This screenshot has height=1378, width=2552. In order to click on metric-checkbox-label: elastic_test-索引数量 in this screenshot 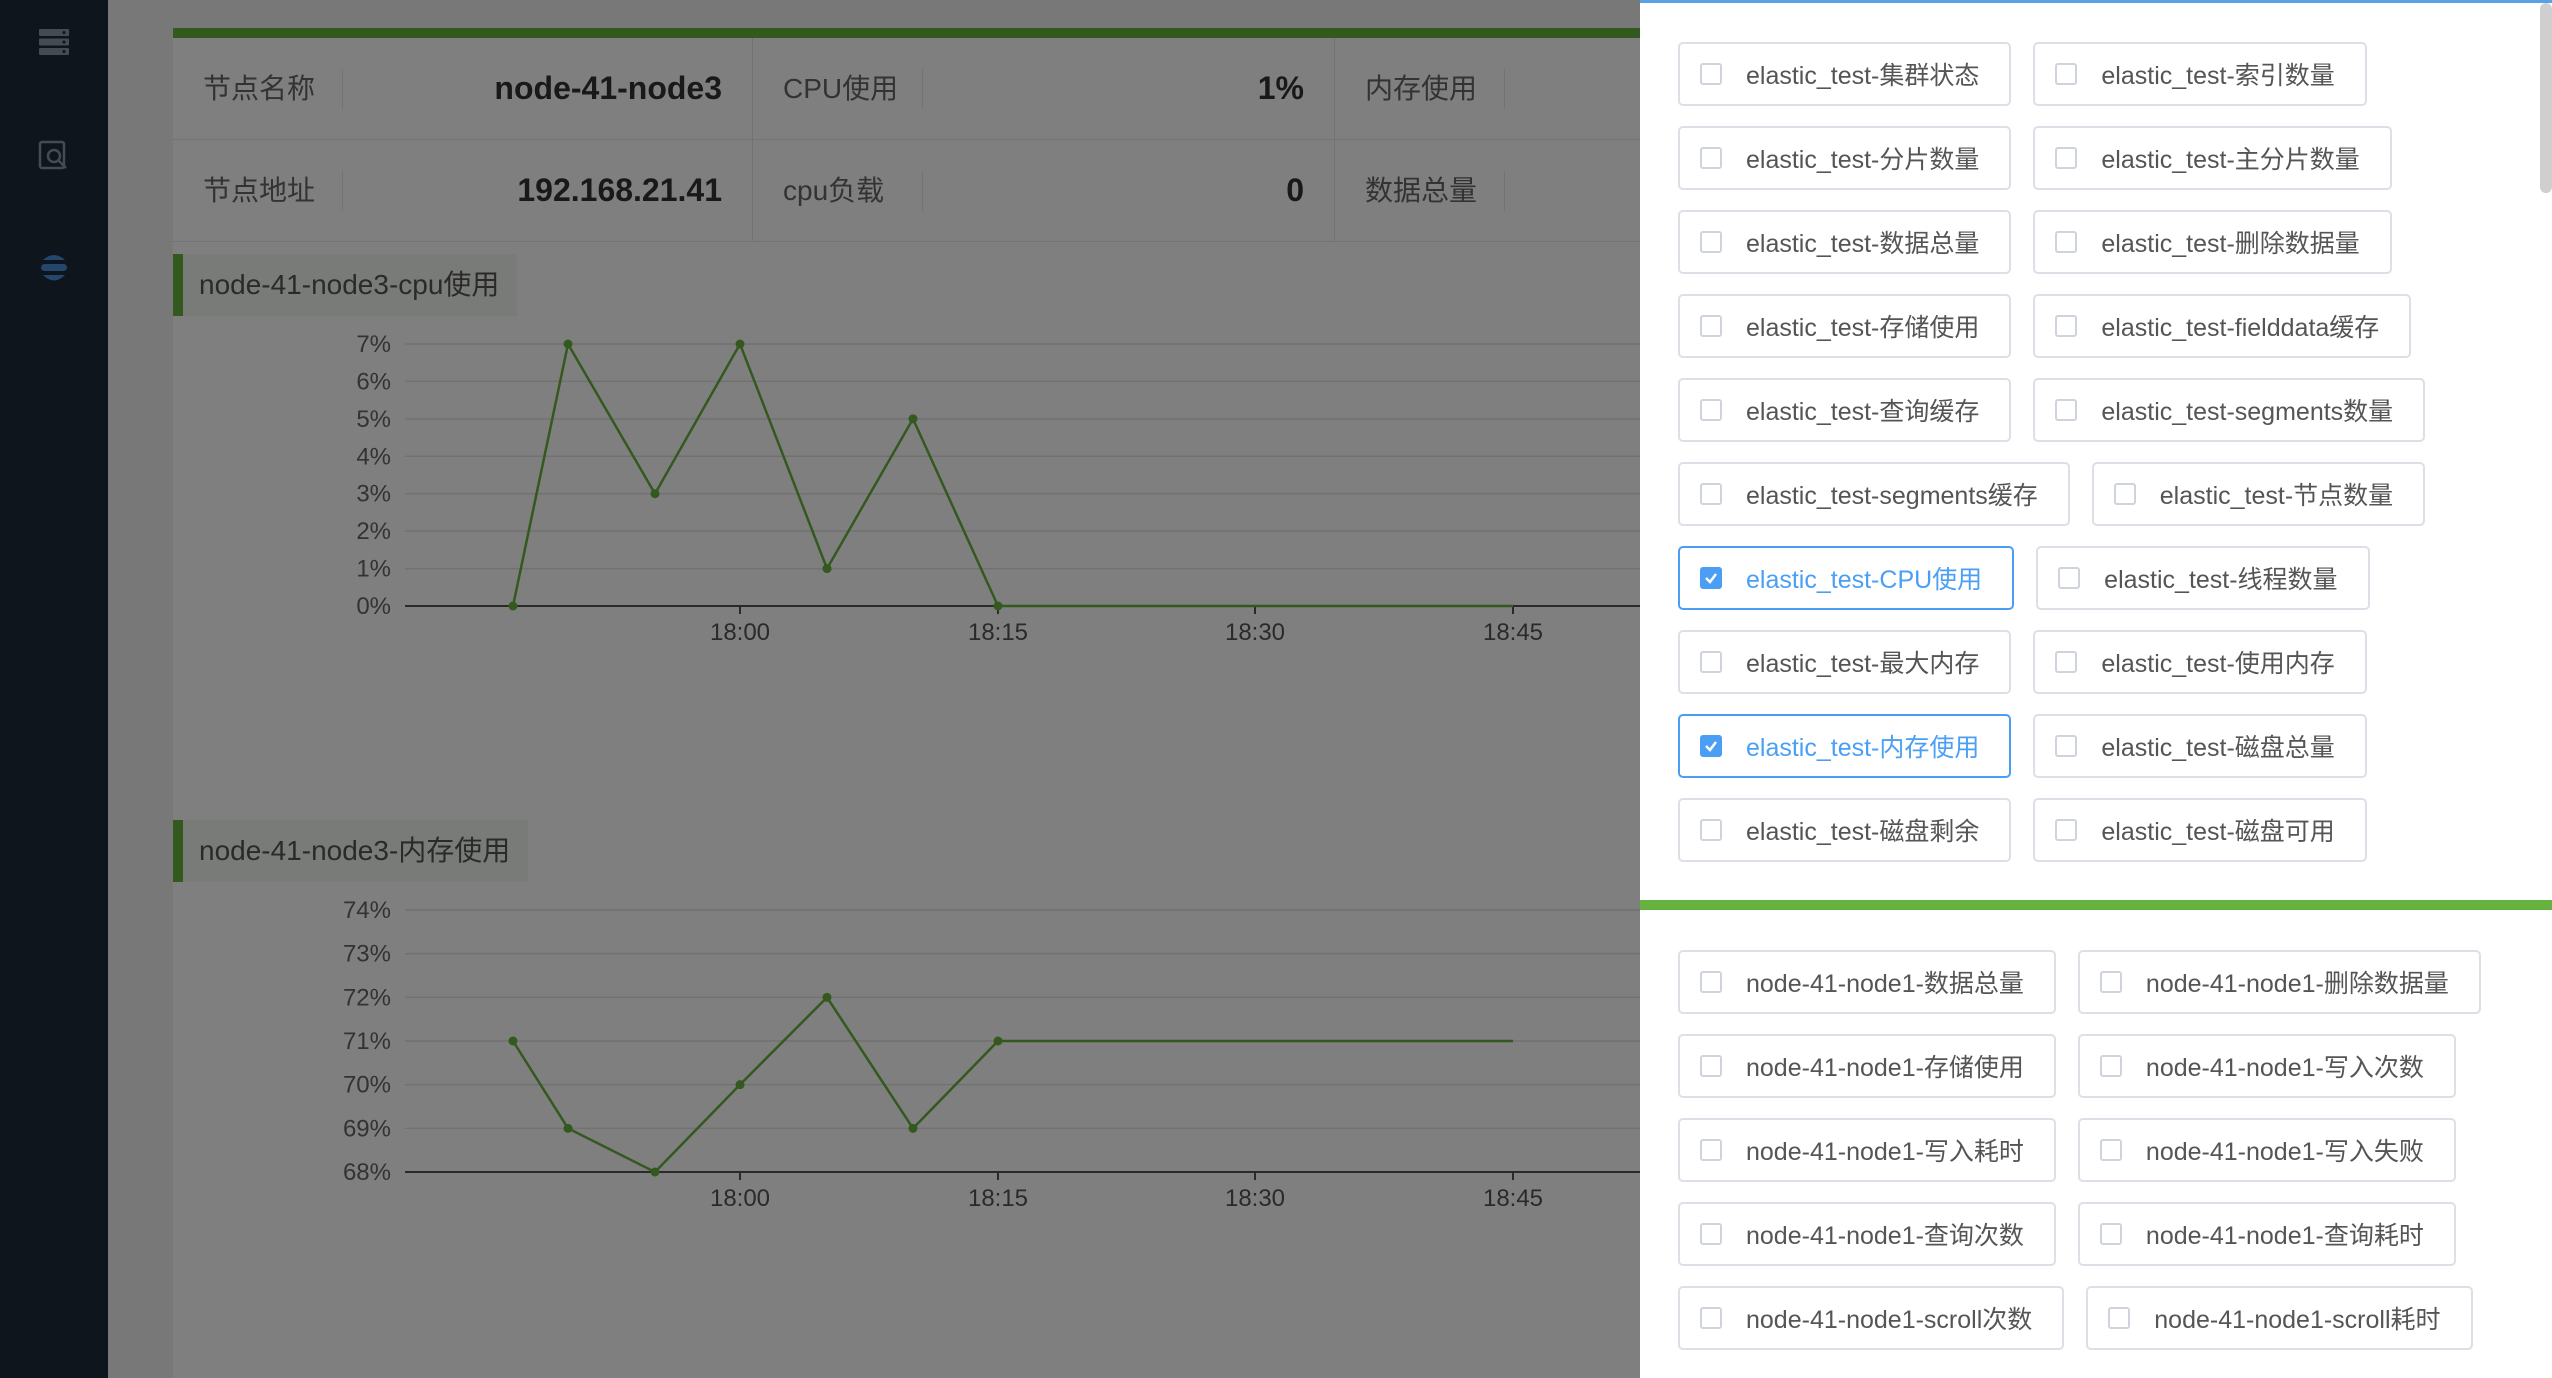, I will do `click(2218, 76)`.